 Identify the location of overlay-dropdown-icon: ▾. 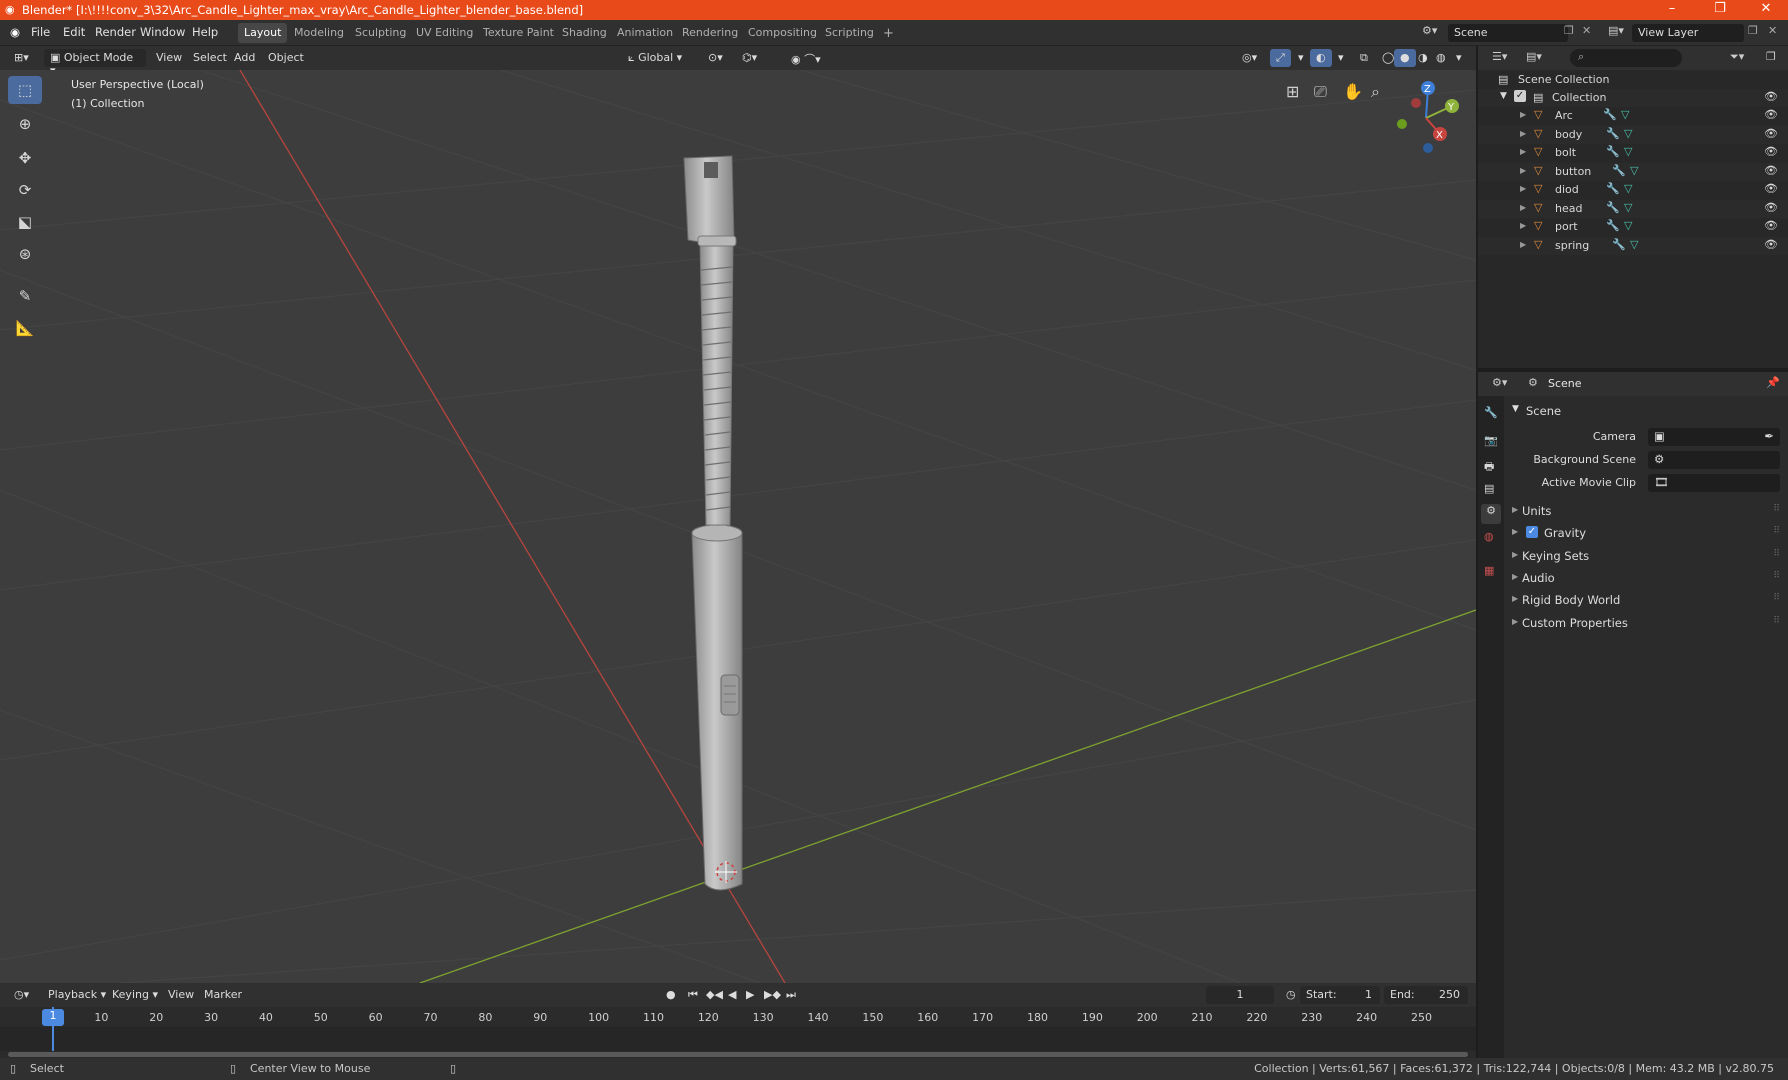
(1341, 58).